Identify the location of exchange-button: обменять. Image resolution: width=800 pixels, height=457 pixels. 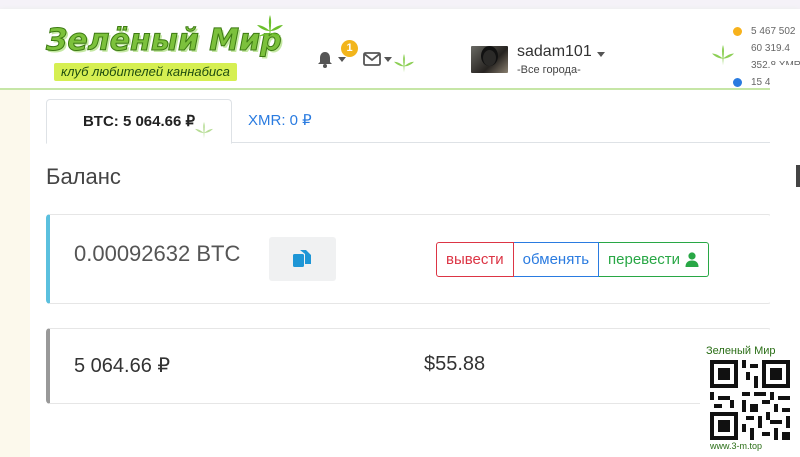
(556, 259).